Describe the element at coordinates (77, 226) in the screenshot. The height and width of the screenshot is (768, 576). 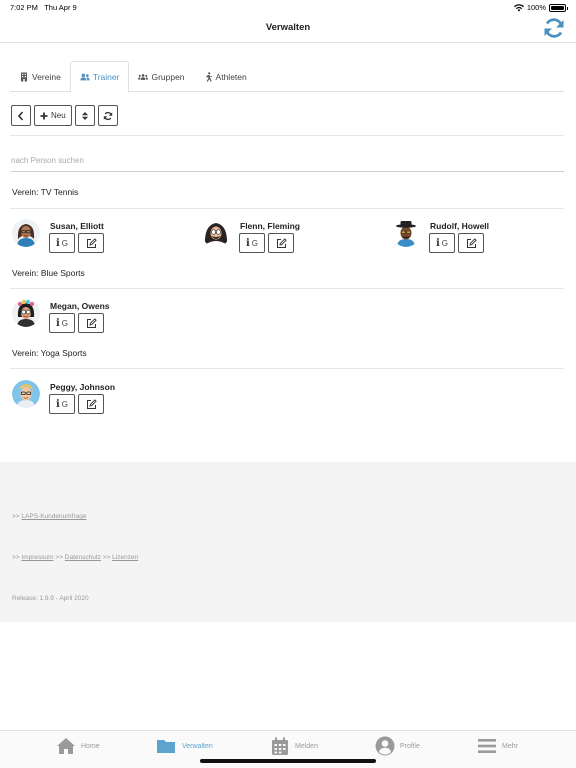
I see `person-name: Susan, Elliott` at that location.